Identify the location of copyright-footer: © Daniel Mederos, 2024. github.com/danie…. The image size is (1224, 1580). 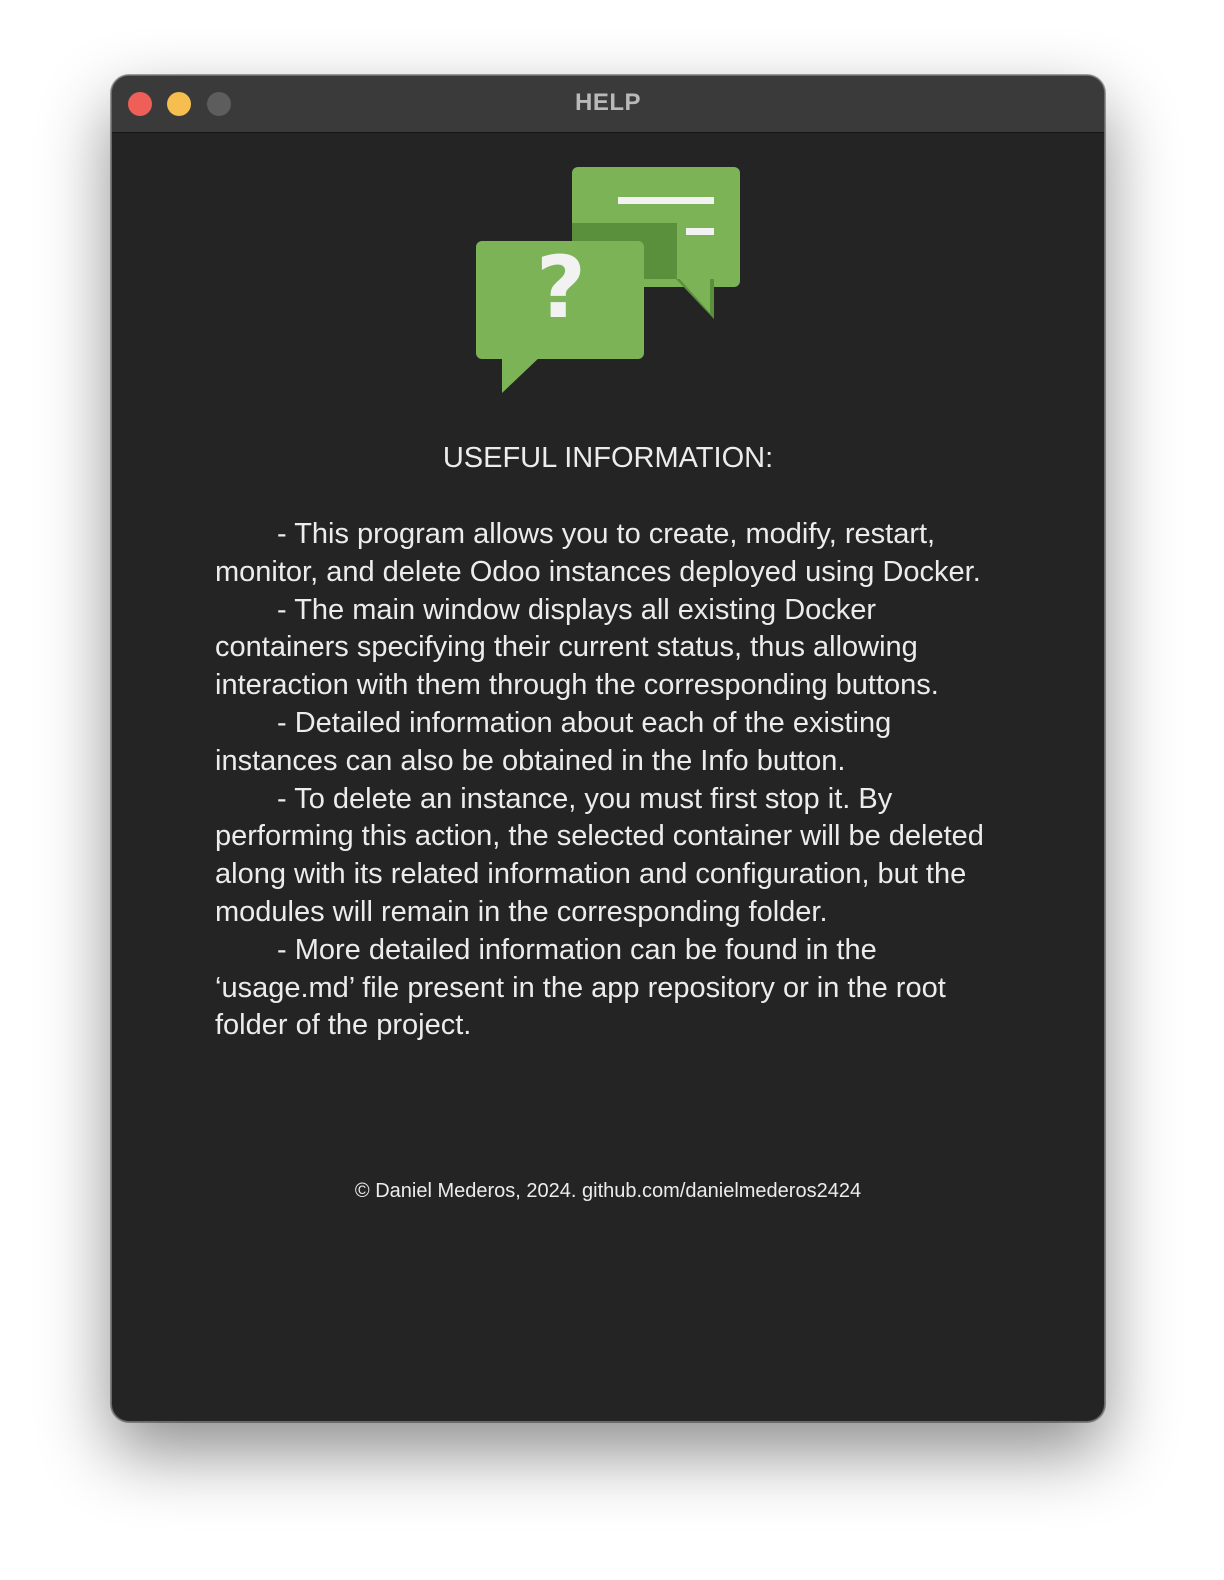
(608, 1191).